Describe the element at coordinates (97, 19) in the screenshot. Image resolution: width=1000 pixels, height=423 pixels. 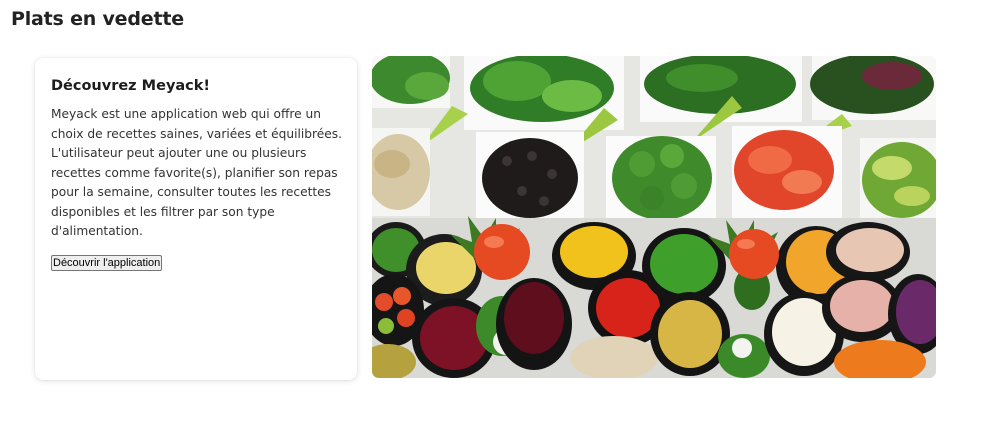
I see `section-title: Plats en vedette` at that location.